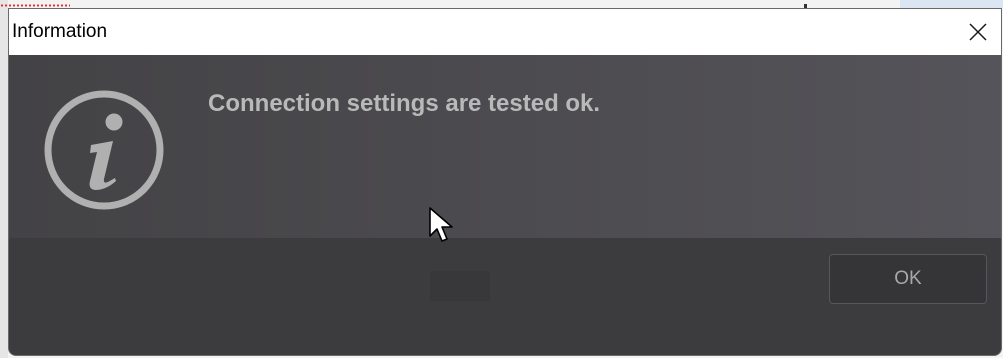 The width and height of the screenshot is (1003, 358). Describe the element at coordinates (441, 224) in the screenshot. I see `mouse-pointer-icon` at that location.